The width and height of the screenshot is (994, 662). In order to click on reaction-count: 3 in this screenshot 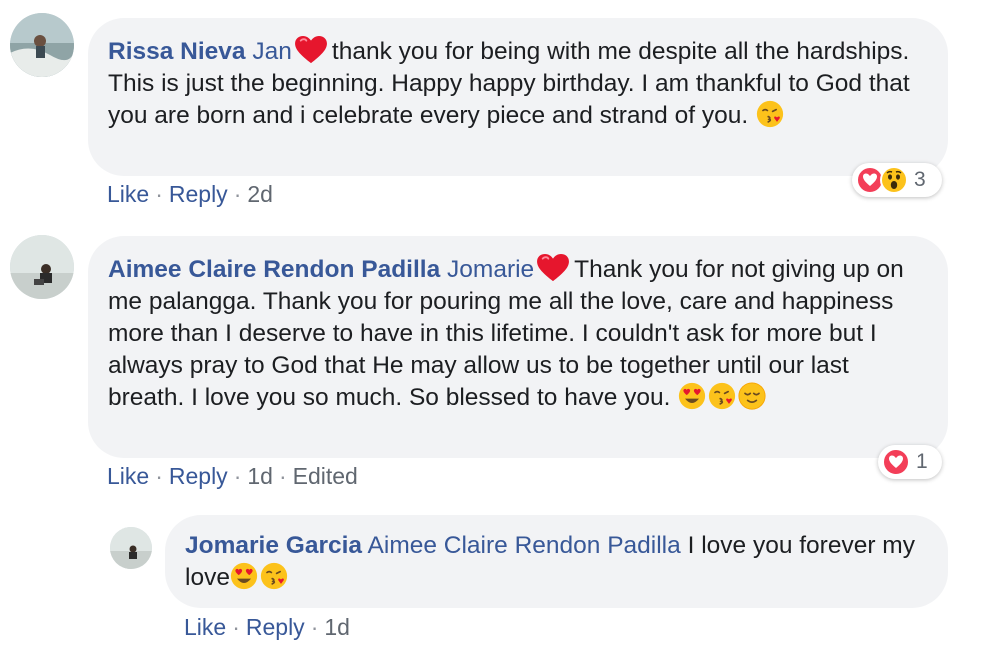, I will do `click(920, 179)`.